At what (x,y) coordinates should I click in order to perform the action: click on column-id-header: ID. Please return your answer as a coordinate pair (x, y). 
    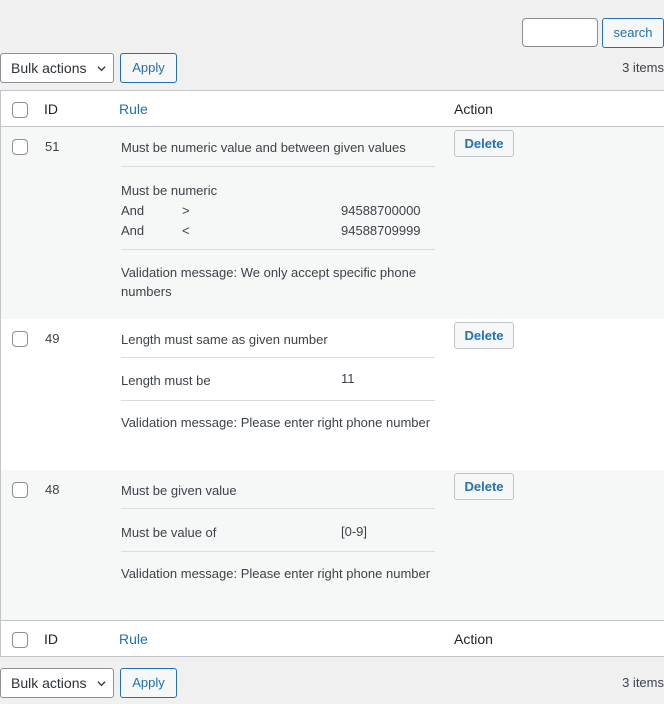
    Looking at the image, I should click on (51, 109).